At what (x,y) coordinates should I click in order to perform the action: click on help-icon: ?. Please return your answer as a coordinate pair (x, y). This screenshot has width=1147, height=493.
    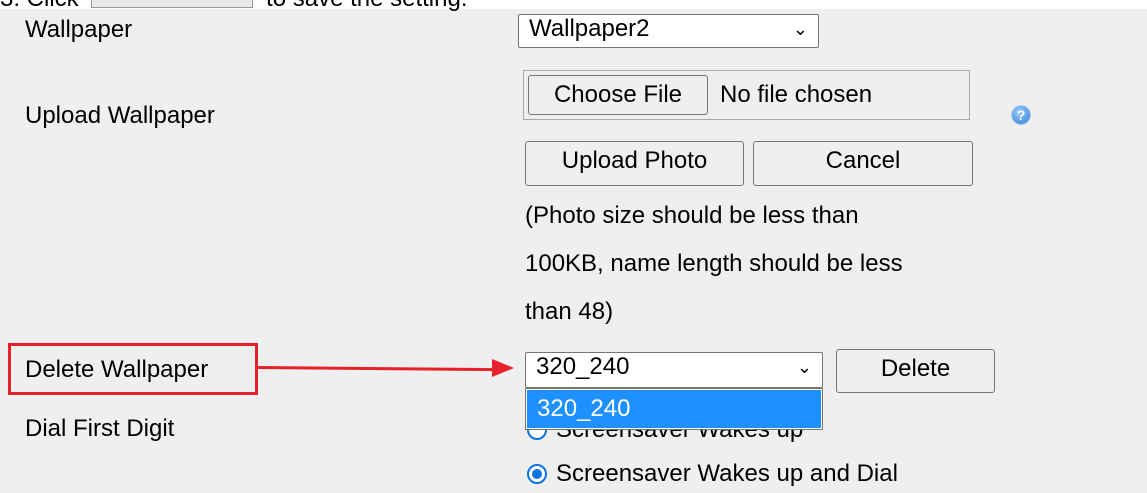
    Looking at the image, I should click on (1021, 115).